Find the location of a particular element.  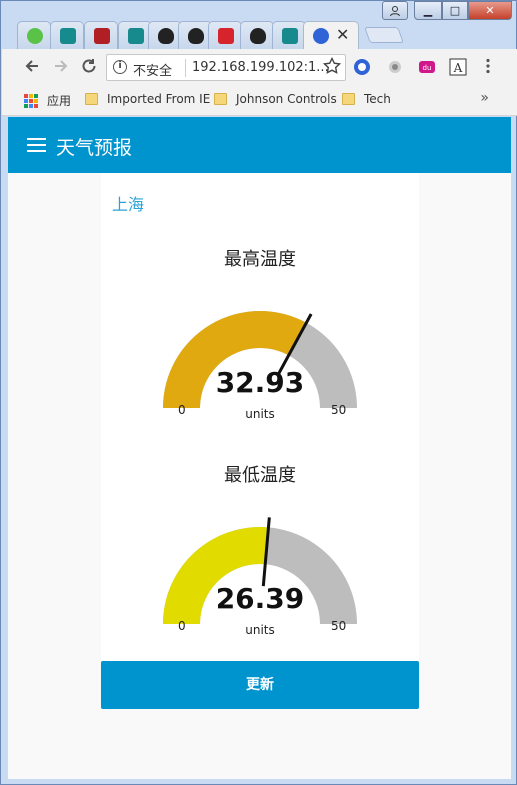

security-label: 不安全 is located at coordinates (152, 69).